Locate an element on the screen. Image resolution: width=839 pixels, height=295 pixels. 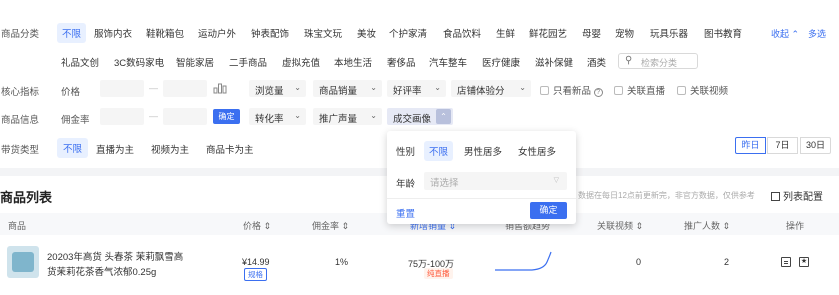
buyer-profile-popup: 性别 不限 男性居多 女性居多 年龄 请选择 ▽ 重置 确定 is located at coordinates (481, 177).